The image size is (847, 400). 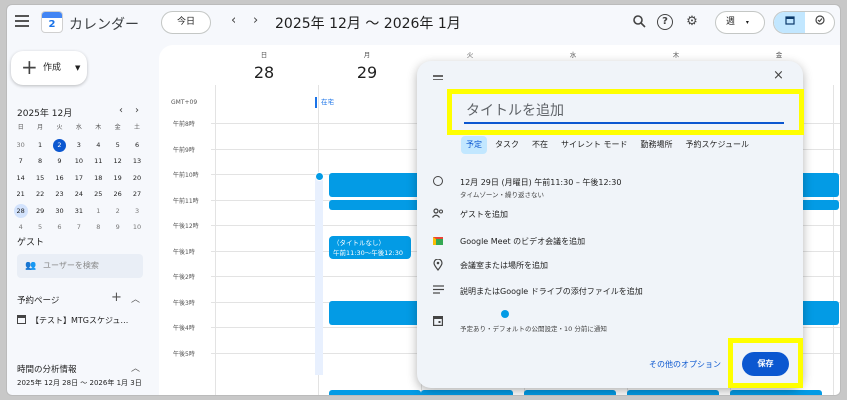 I want to click on calendar-color-dot, so click(x=505, y=314).